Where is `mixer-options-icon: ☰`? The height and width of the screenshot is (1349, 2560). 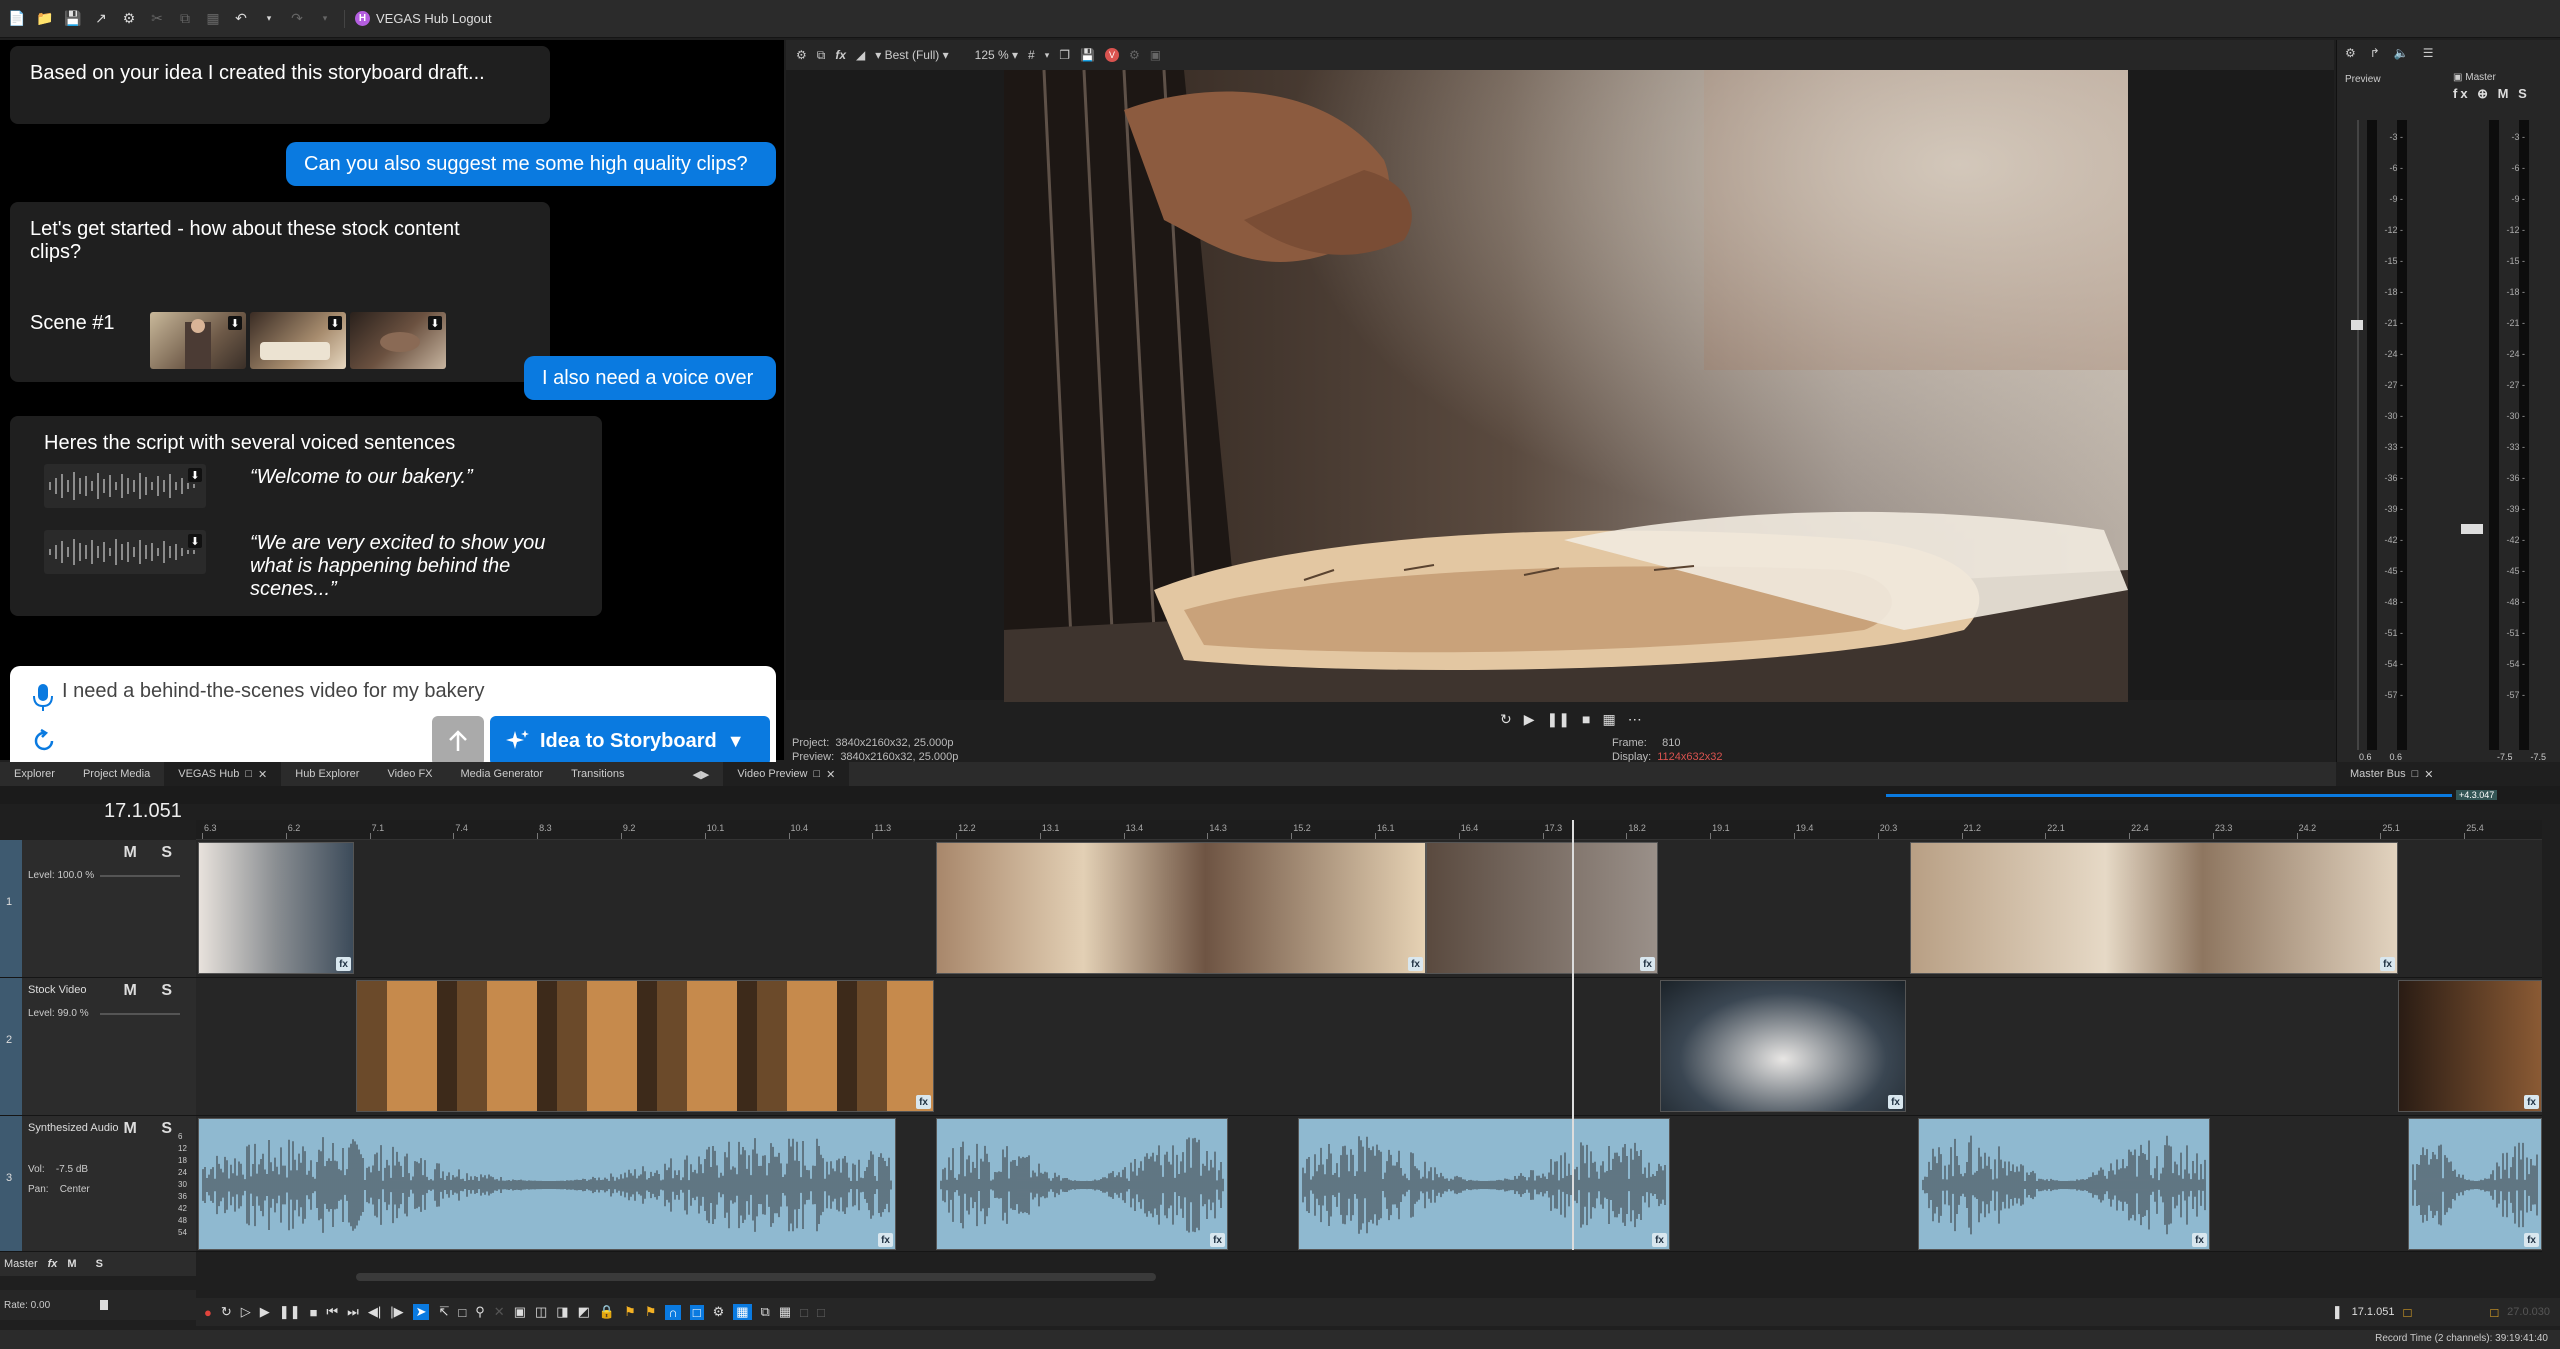 mixer-options-icon: ☰ is located at coordinates (2428, 53).